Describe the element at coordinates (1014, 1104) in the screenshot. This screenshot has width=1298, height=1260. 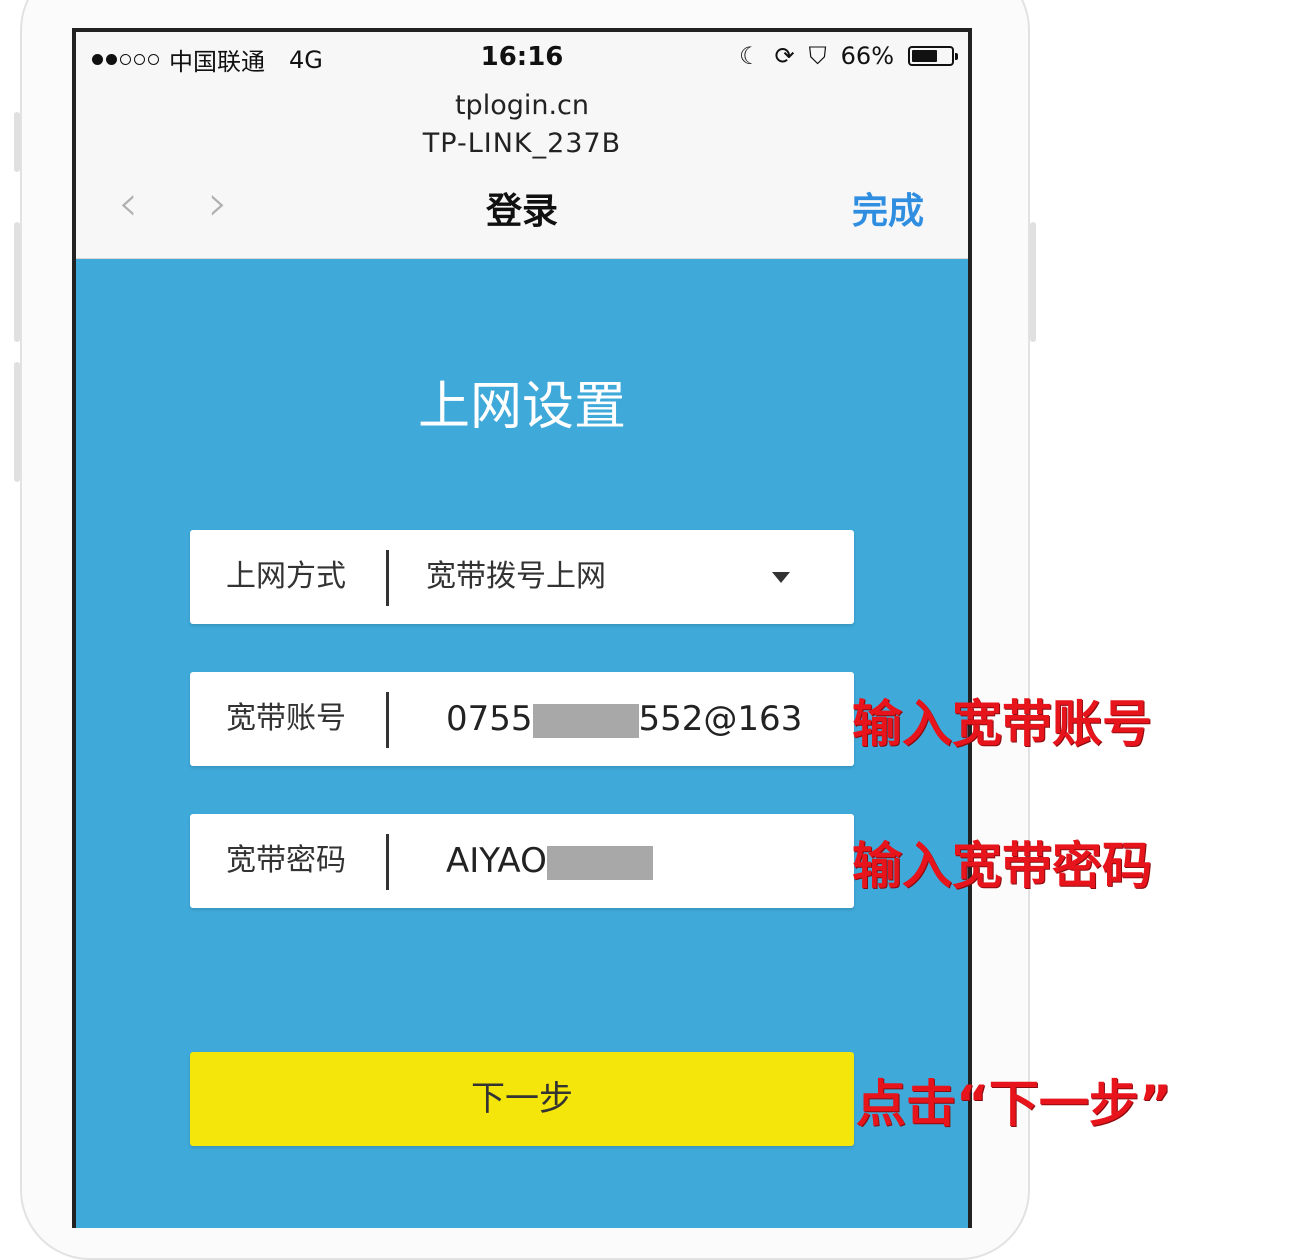
I see `annotation-next: 点击“下一步”` at that location.